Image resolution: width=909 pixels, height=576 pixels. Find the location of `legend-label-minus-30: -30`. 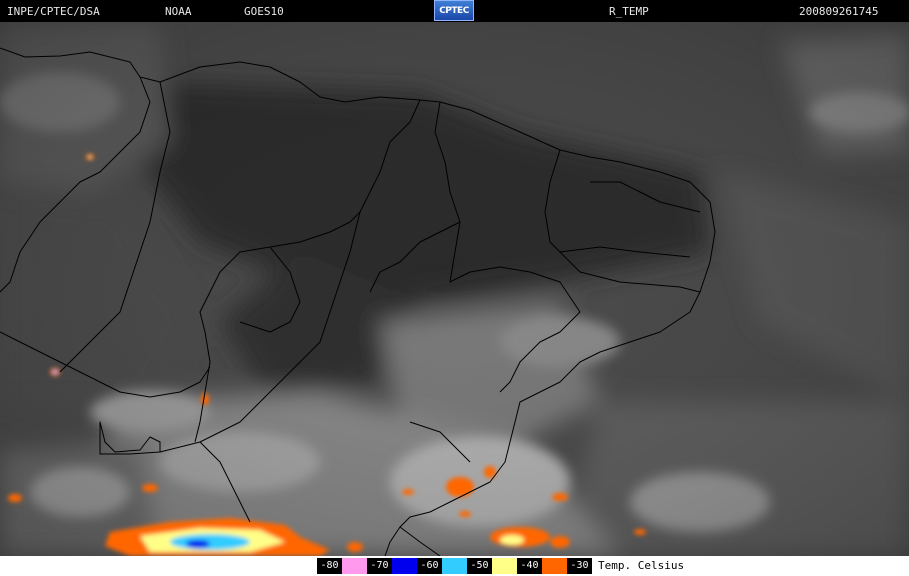

legend-label-minus-30: -30 is located at coordinates (579, 566).